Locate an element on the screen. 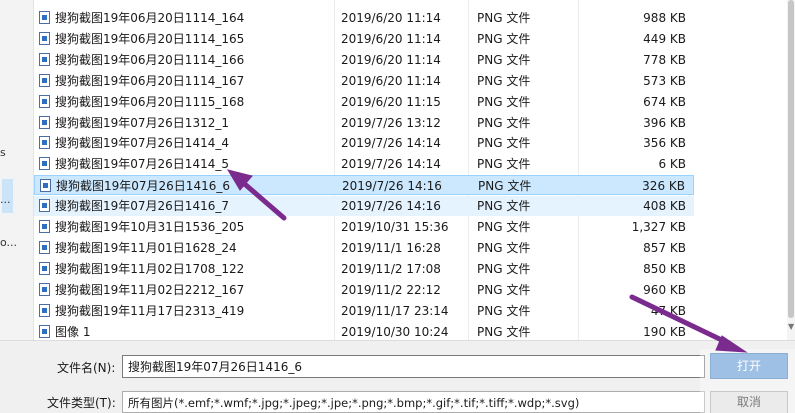 This screenshot has height=413, width=795. file-date: 2019/6/20 11:15 is located at coordinates (391, 101).